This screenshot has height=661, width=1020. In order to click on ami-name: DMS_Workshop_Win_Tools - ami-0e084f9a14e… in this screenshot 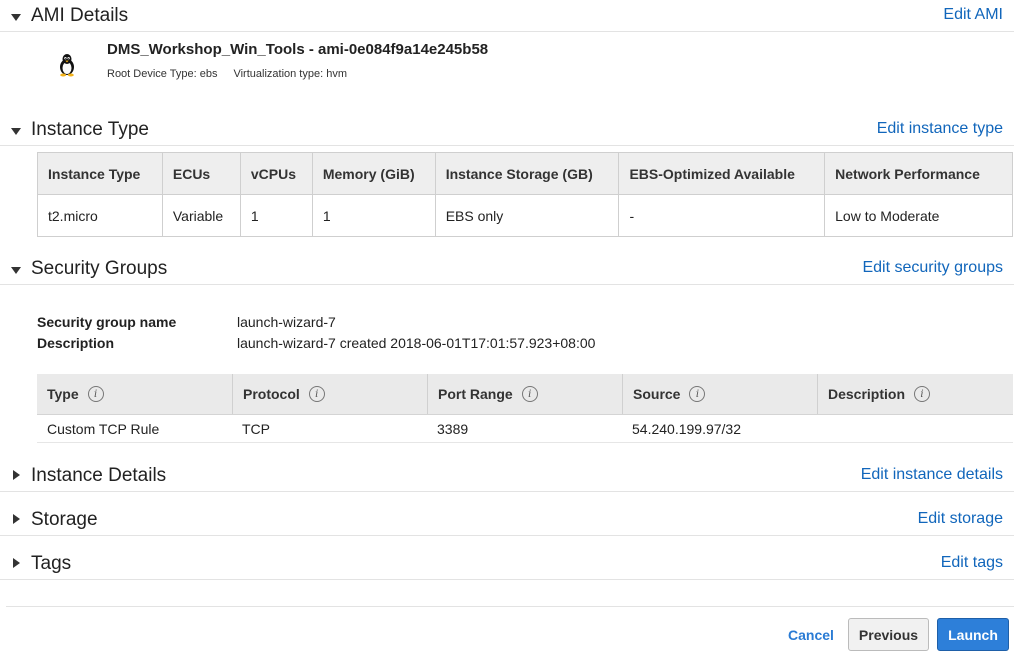, I will do `click(298, 49)`.